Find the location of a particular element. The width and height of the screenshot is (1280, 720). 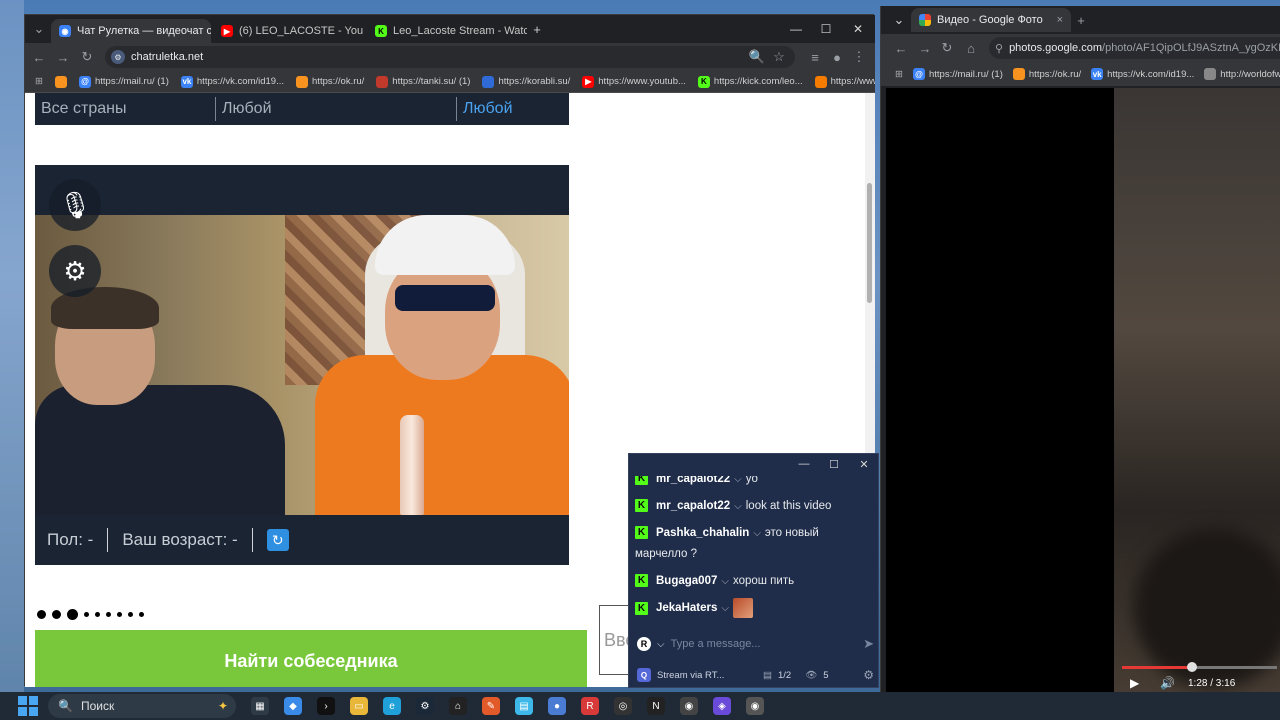

chat-username: JekaHaters is located at coordinates (686, 608).